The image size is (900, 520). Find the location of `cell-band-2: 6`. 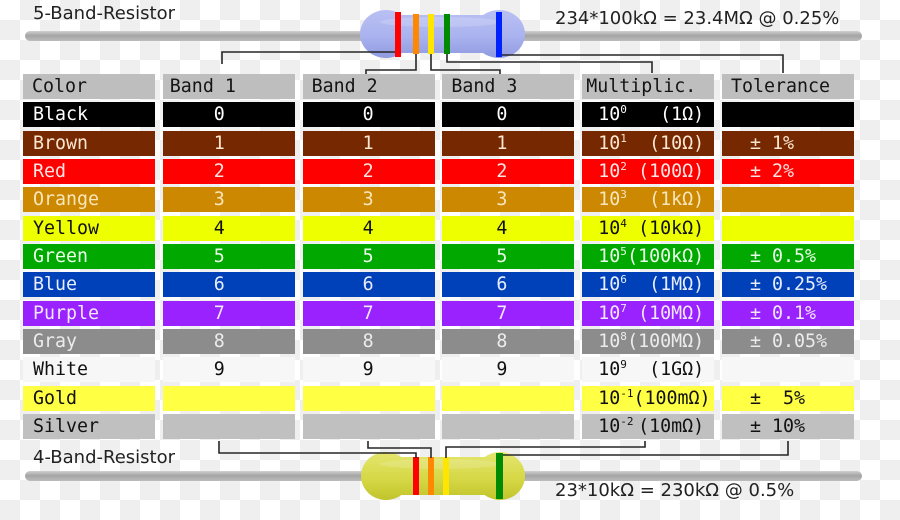

cell-band-2: 6 is located at coordinates (368, 285).